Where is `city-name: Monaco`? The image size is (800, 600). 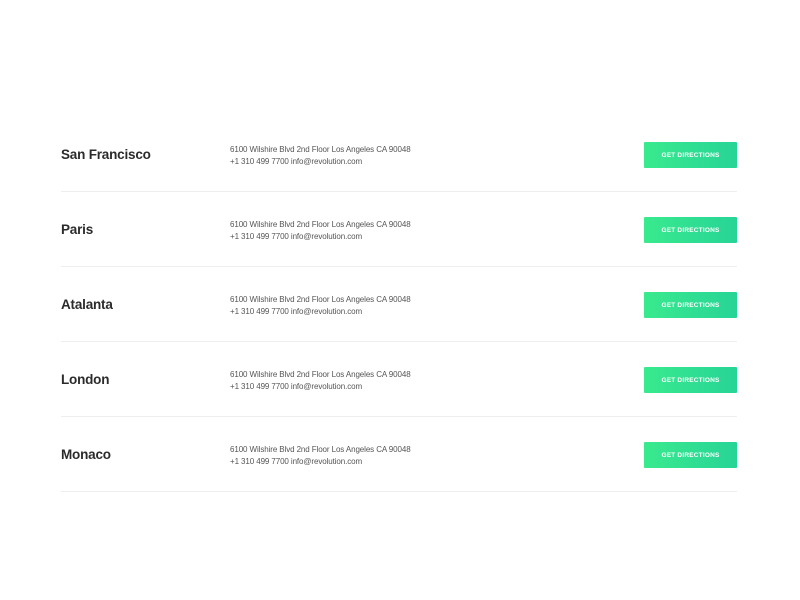
city-name: Monaco is located at coordinates (86, 454).